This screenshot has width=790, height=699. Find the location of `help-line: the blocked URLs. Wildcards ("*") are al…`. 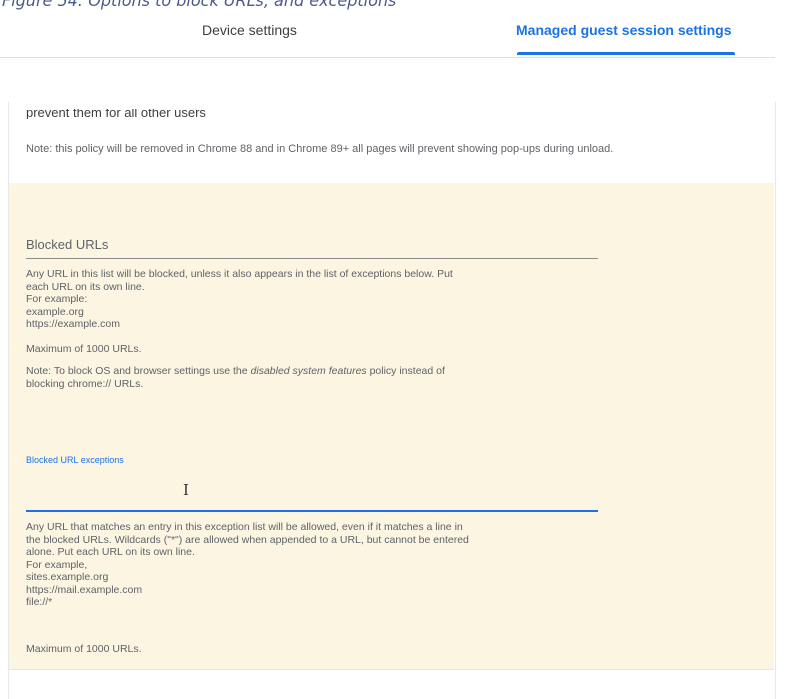

help-line: the blocked URLs. Wildcards ("*") are al… is located at coordinates (247, 539).